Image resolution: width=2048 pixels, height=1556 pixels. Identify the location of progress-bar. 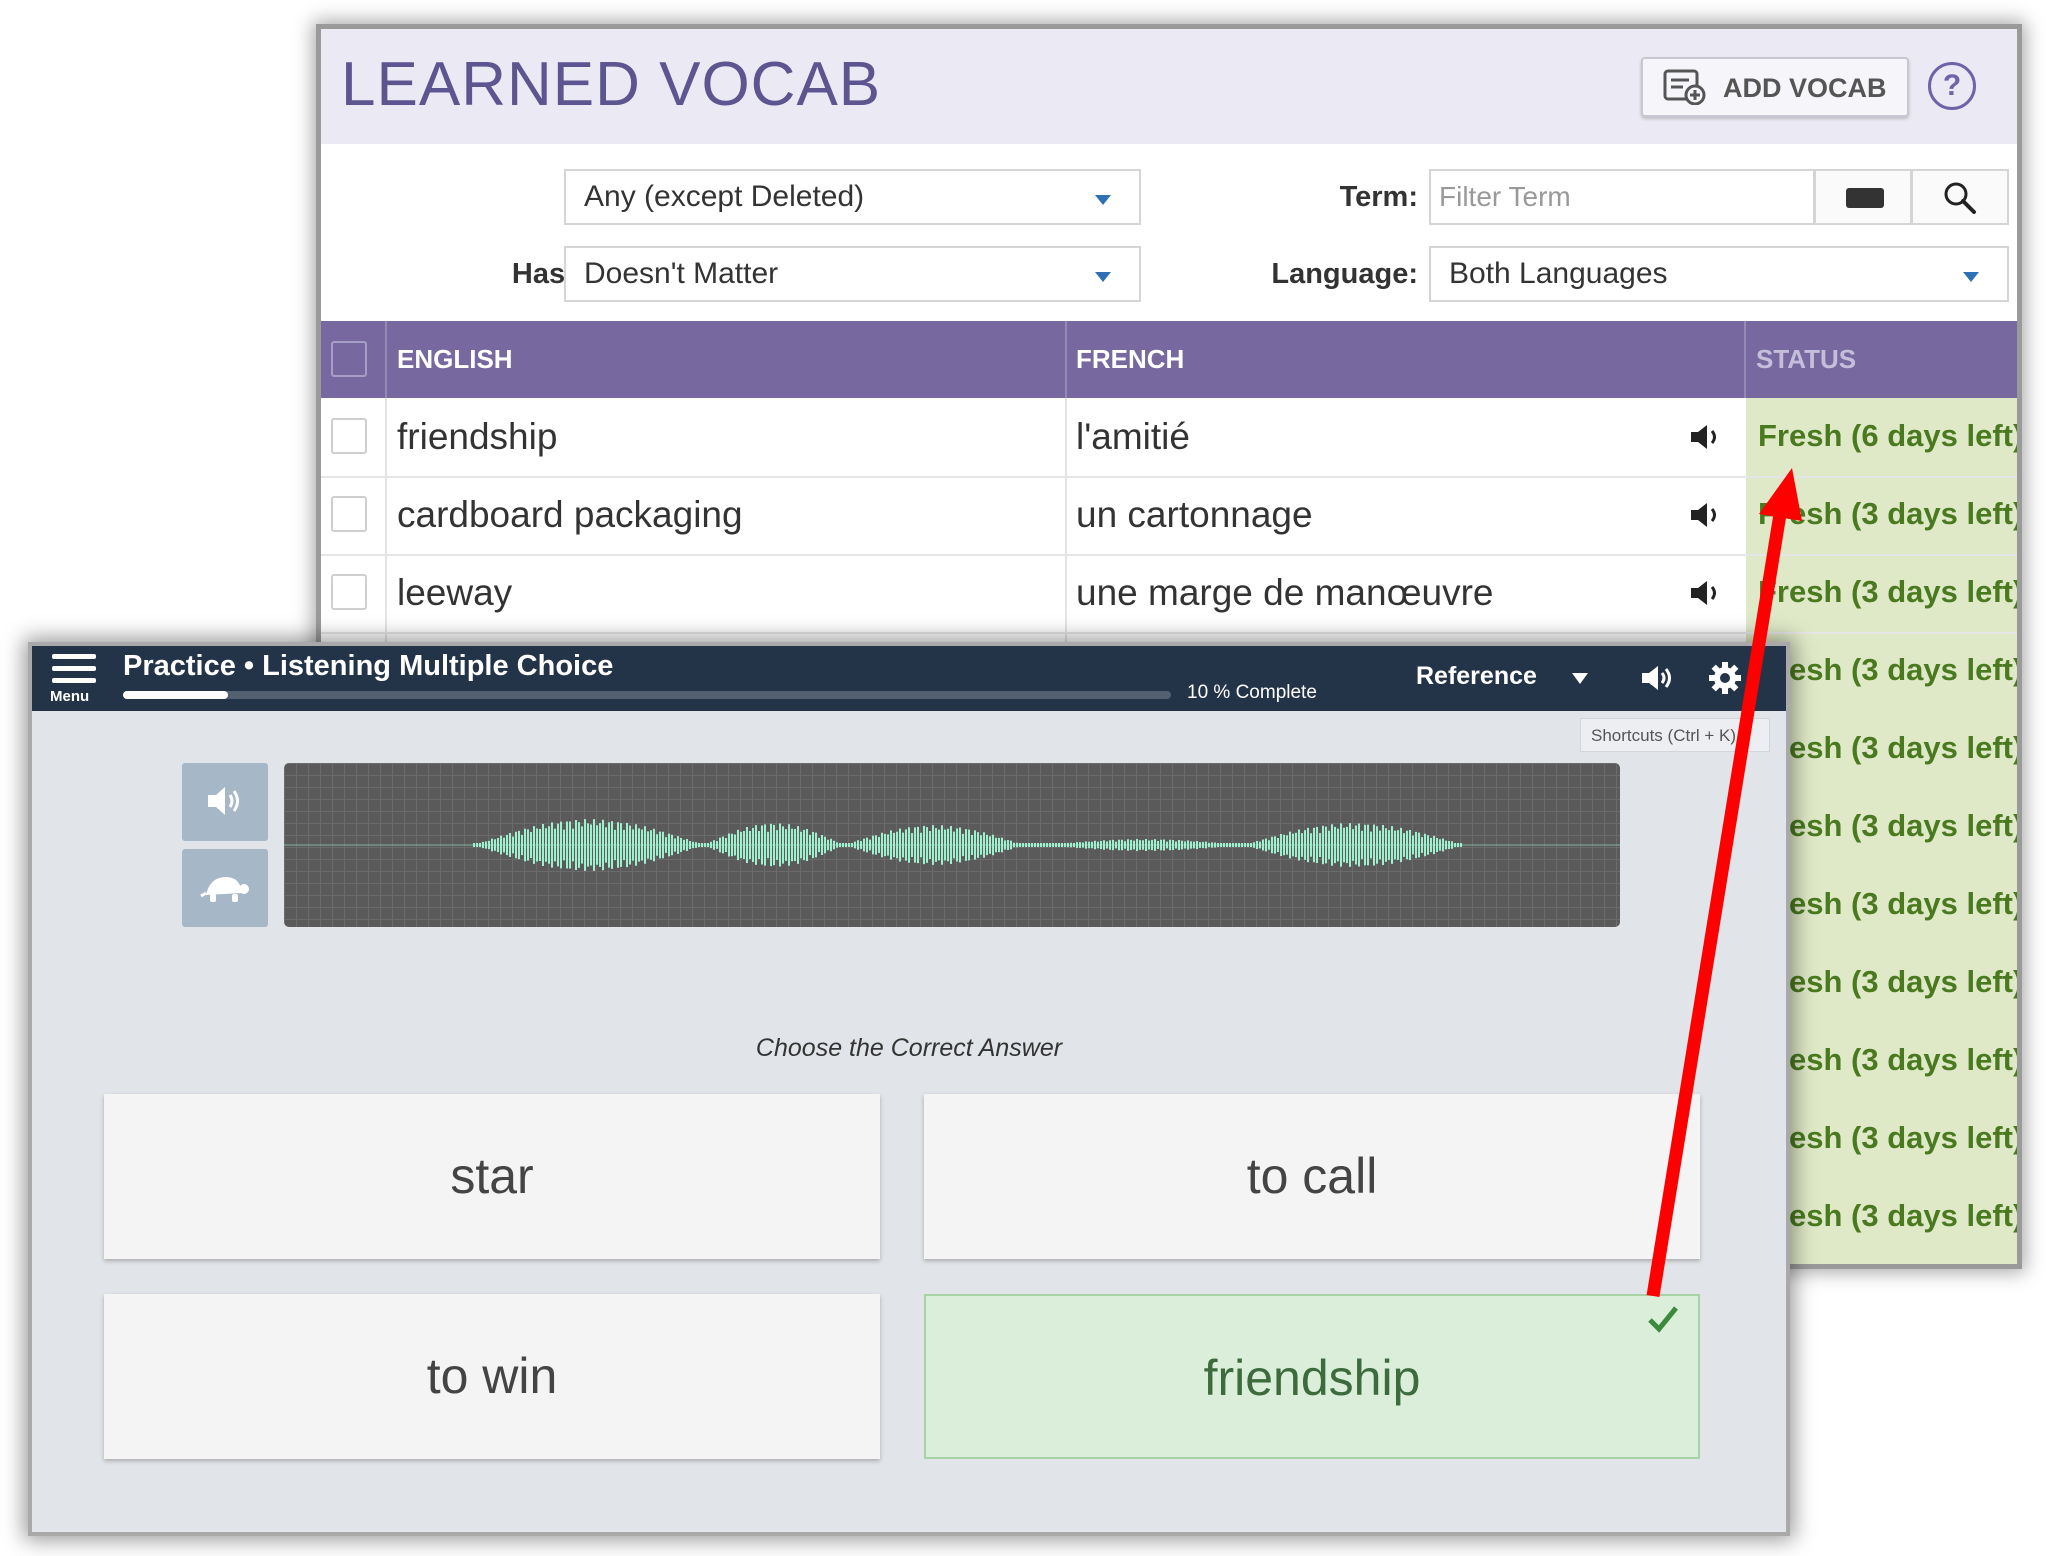
(647, 695).